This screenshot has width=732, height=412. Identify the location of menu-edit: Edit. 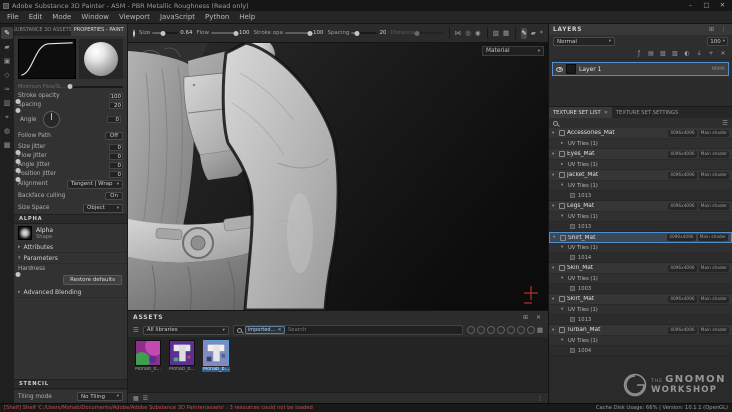
(36, 17).